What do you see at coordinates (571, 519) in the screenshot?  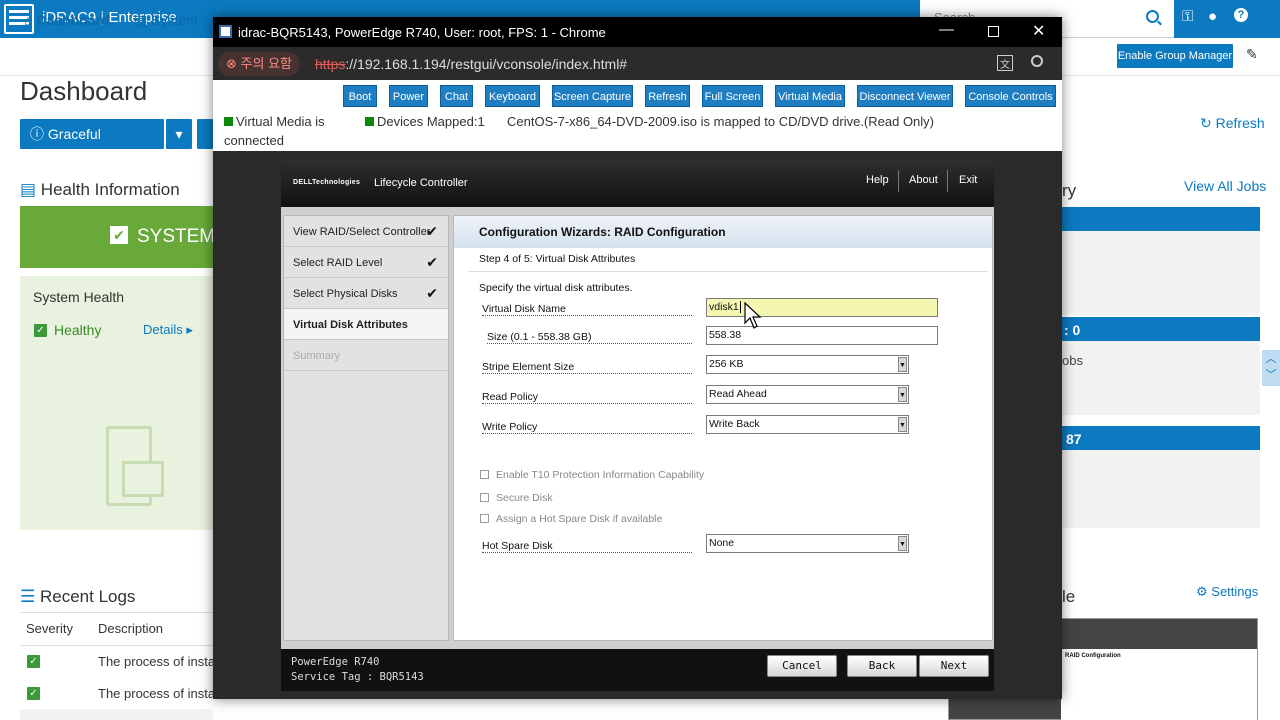 I see `hot-spare-assign-checkbox: Assign a Hot Spare Disk if available` at bounding box center [571, 519].